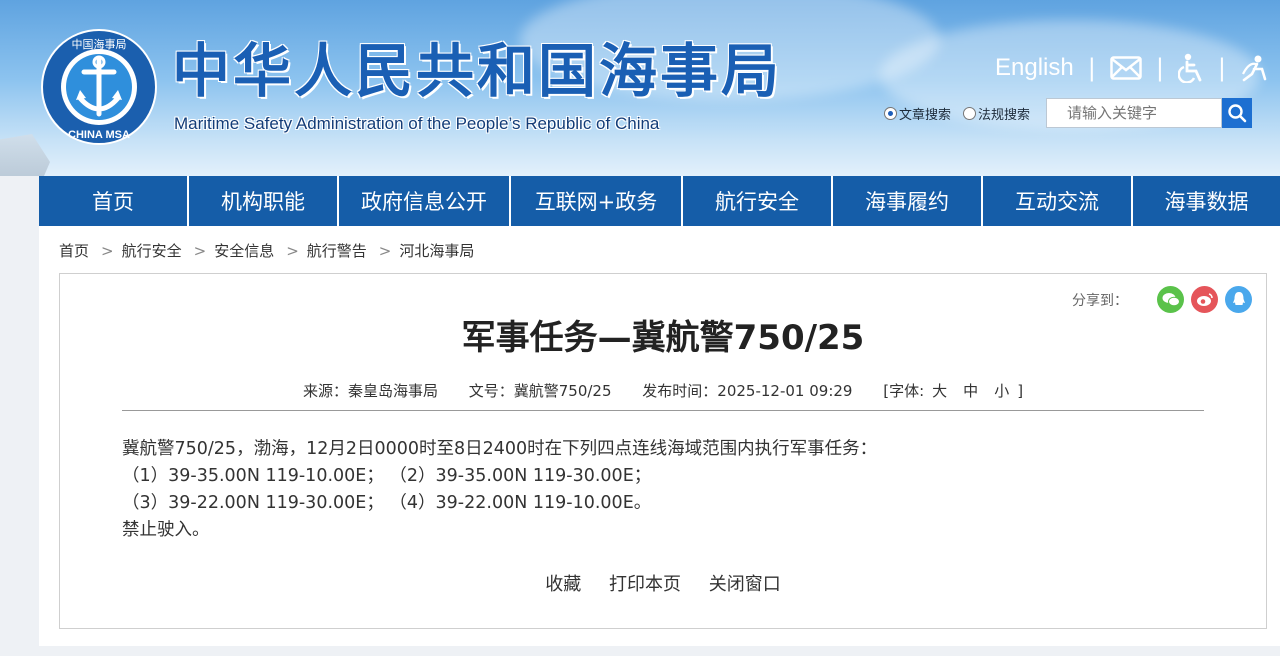 The image size is (1280, 656). I want to click on wechat-icon, so click(1170, 299).